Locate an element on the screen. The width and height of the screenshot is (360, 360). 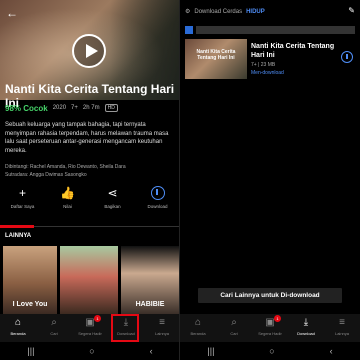
release-year: 2020 is located at coordinates (59, 108).